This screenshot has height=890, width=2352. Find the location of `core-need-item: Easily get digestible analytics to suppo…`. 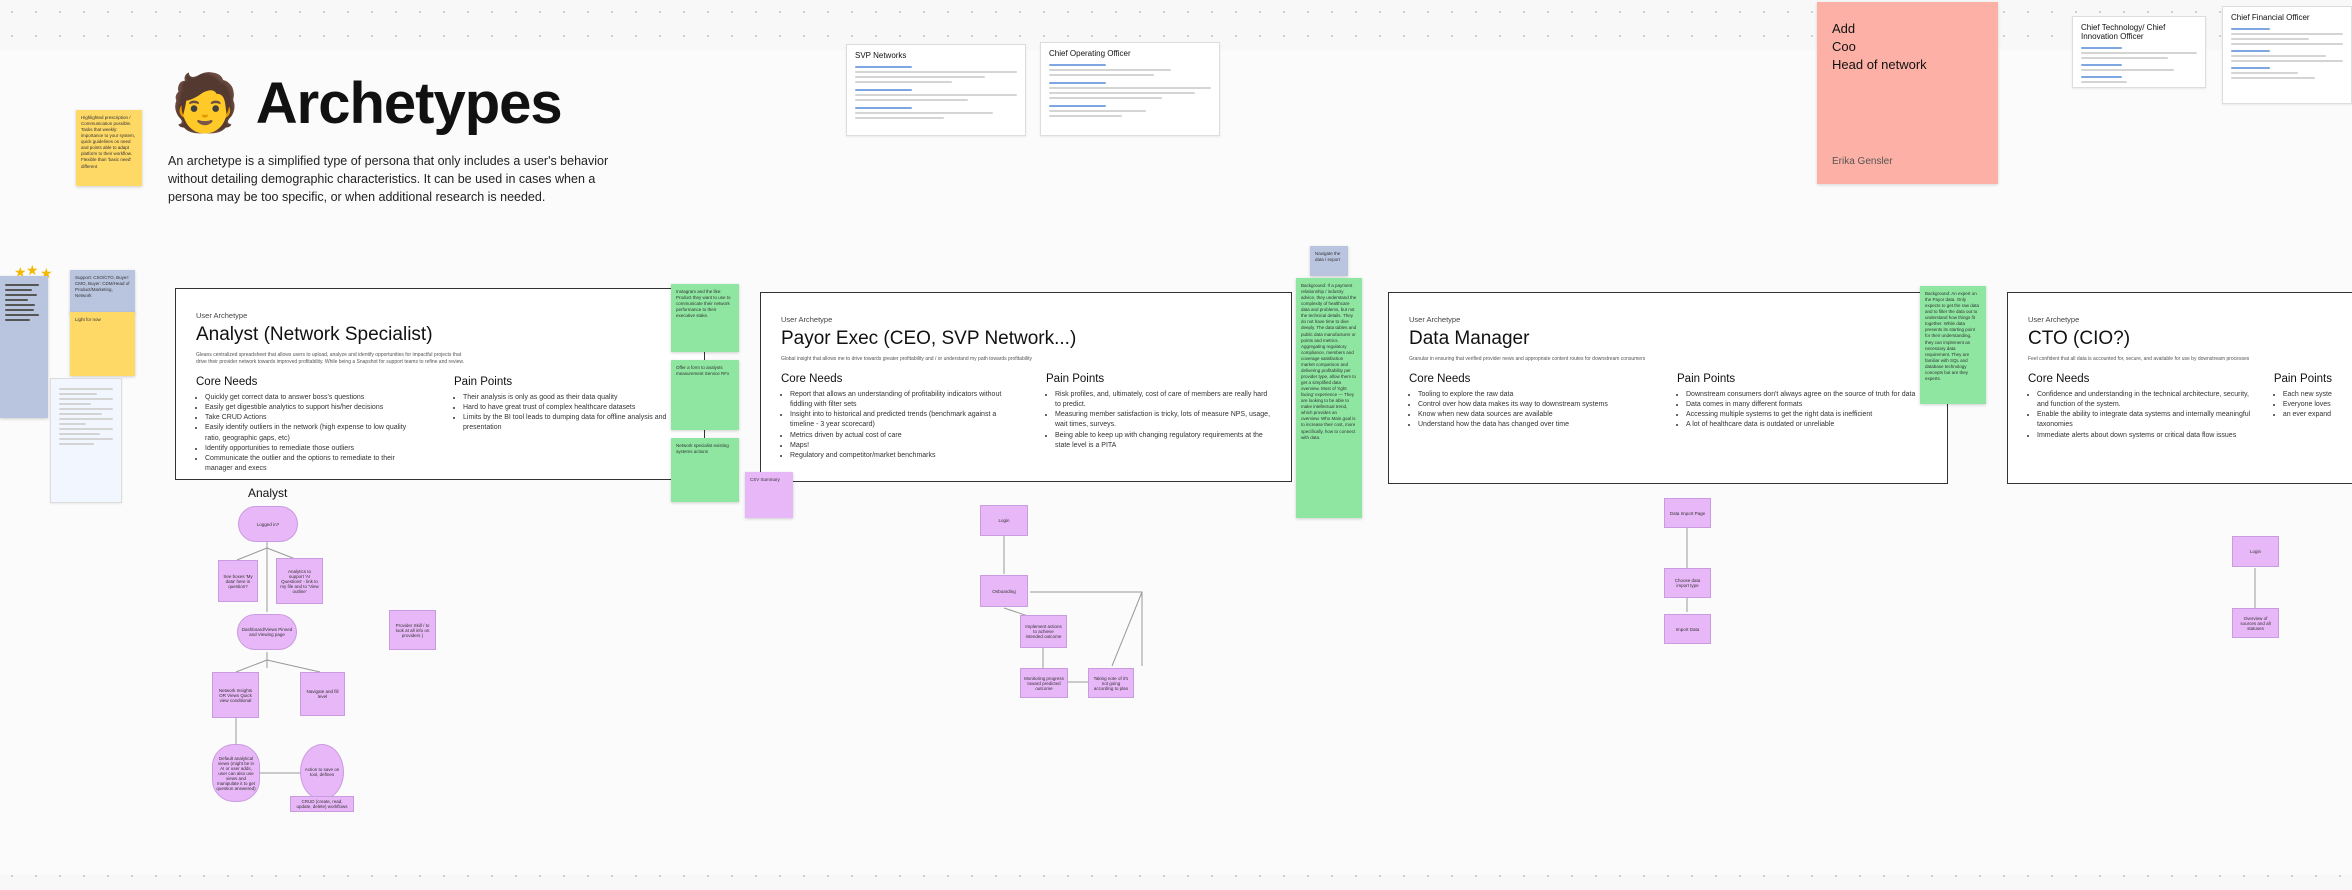

core-need-item: Easily get digestible analytics to suppo… is located at coordinates (309, 408).